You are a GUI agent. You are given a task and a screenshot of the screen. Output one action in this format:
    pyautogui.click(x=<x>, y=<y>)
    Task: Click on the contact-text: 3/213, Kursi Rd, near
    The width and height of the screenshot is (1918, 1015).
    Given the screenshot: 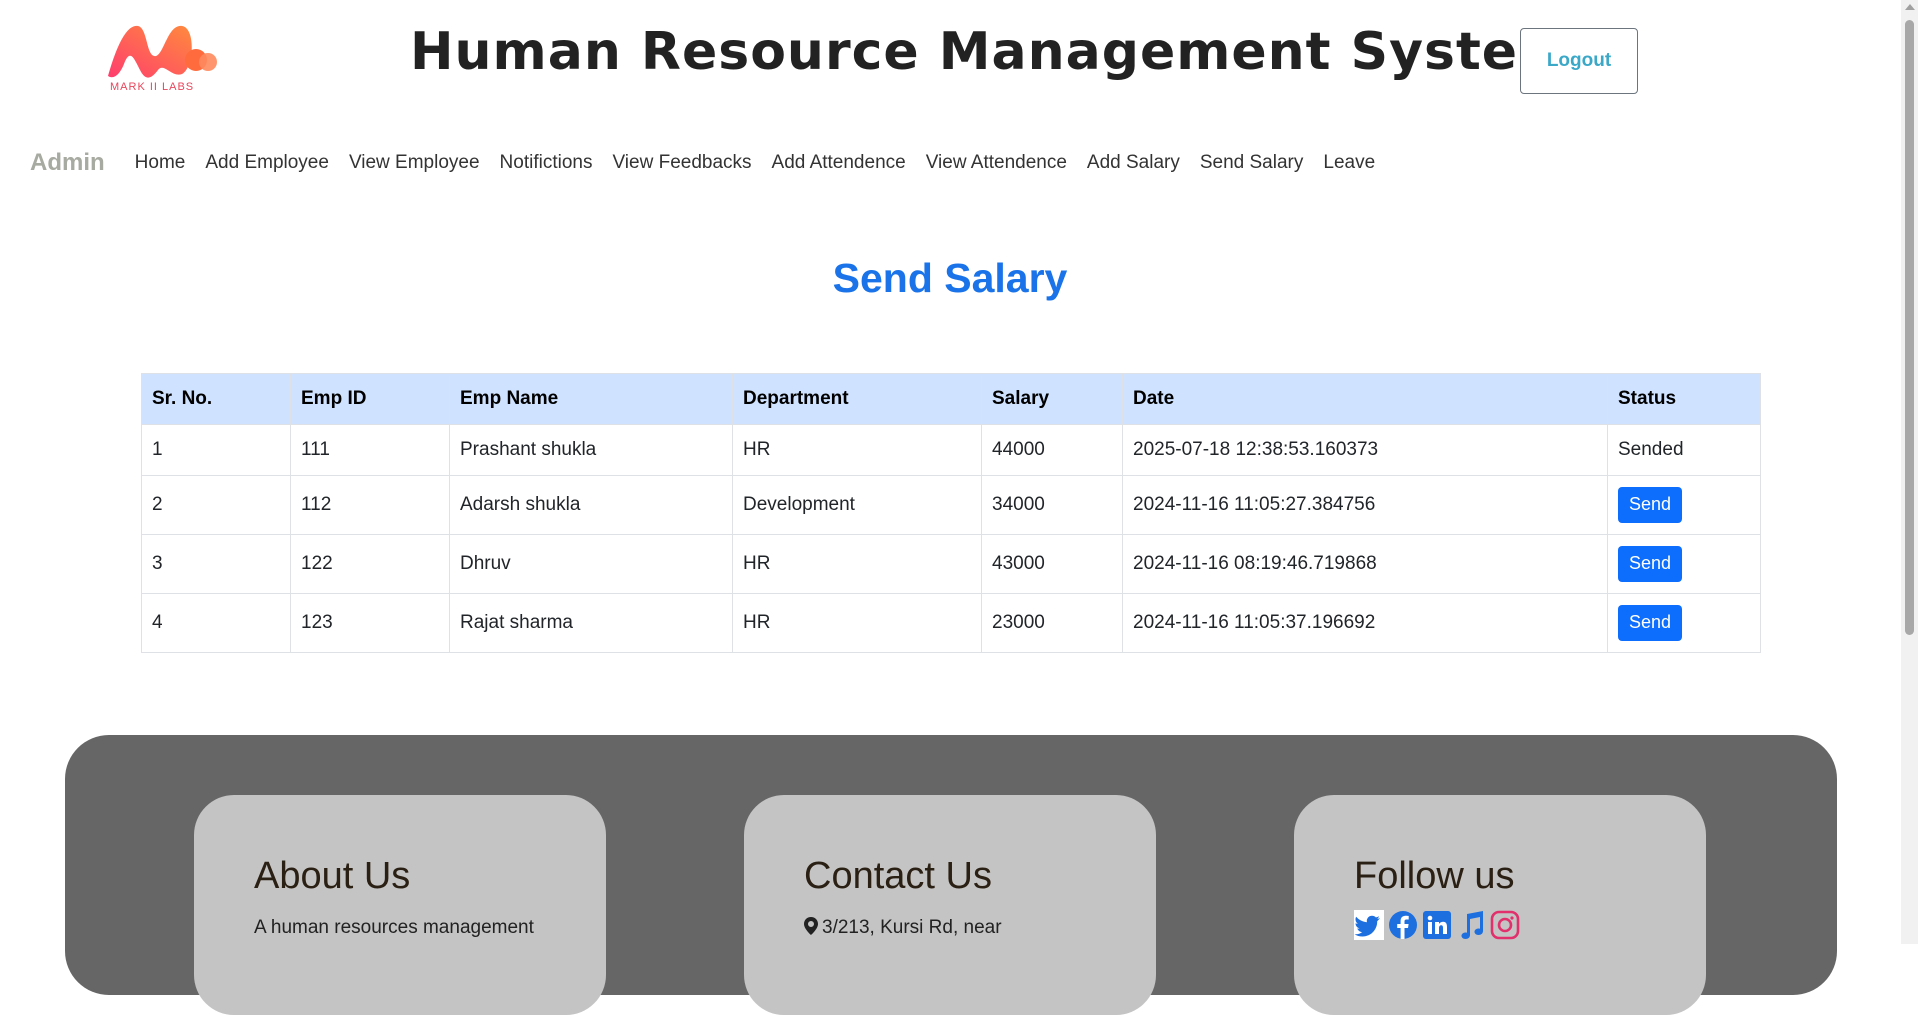 What is the action you would take?
    pyautogui.click(x=912, y=927)
    